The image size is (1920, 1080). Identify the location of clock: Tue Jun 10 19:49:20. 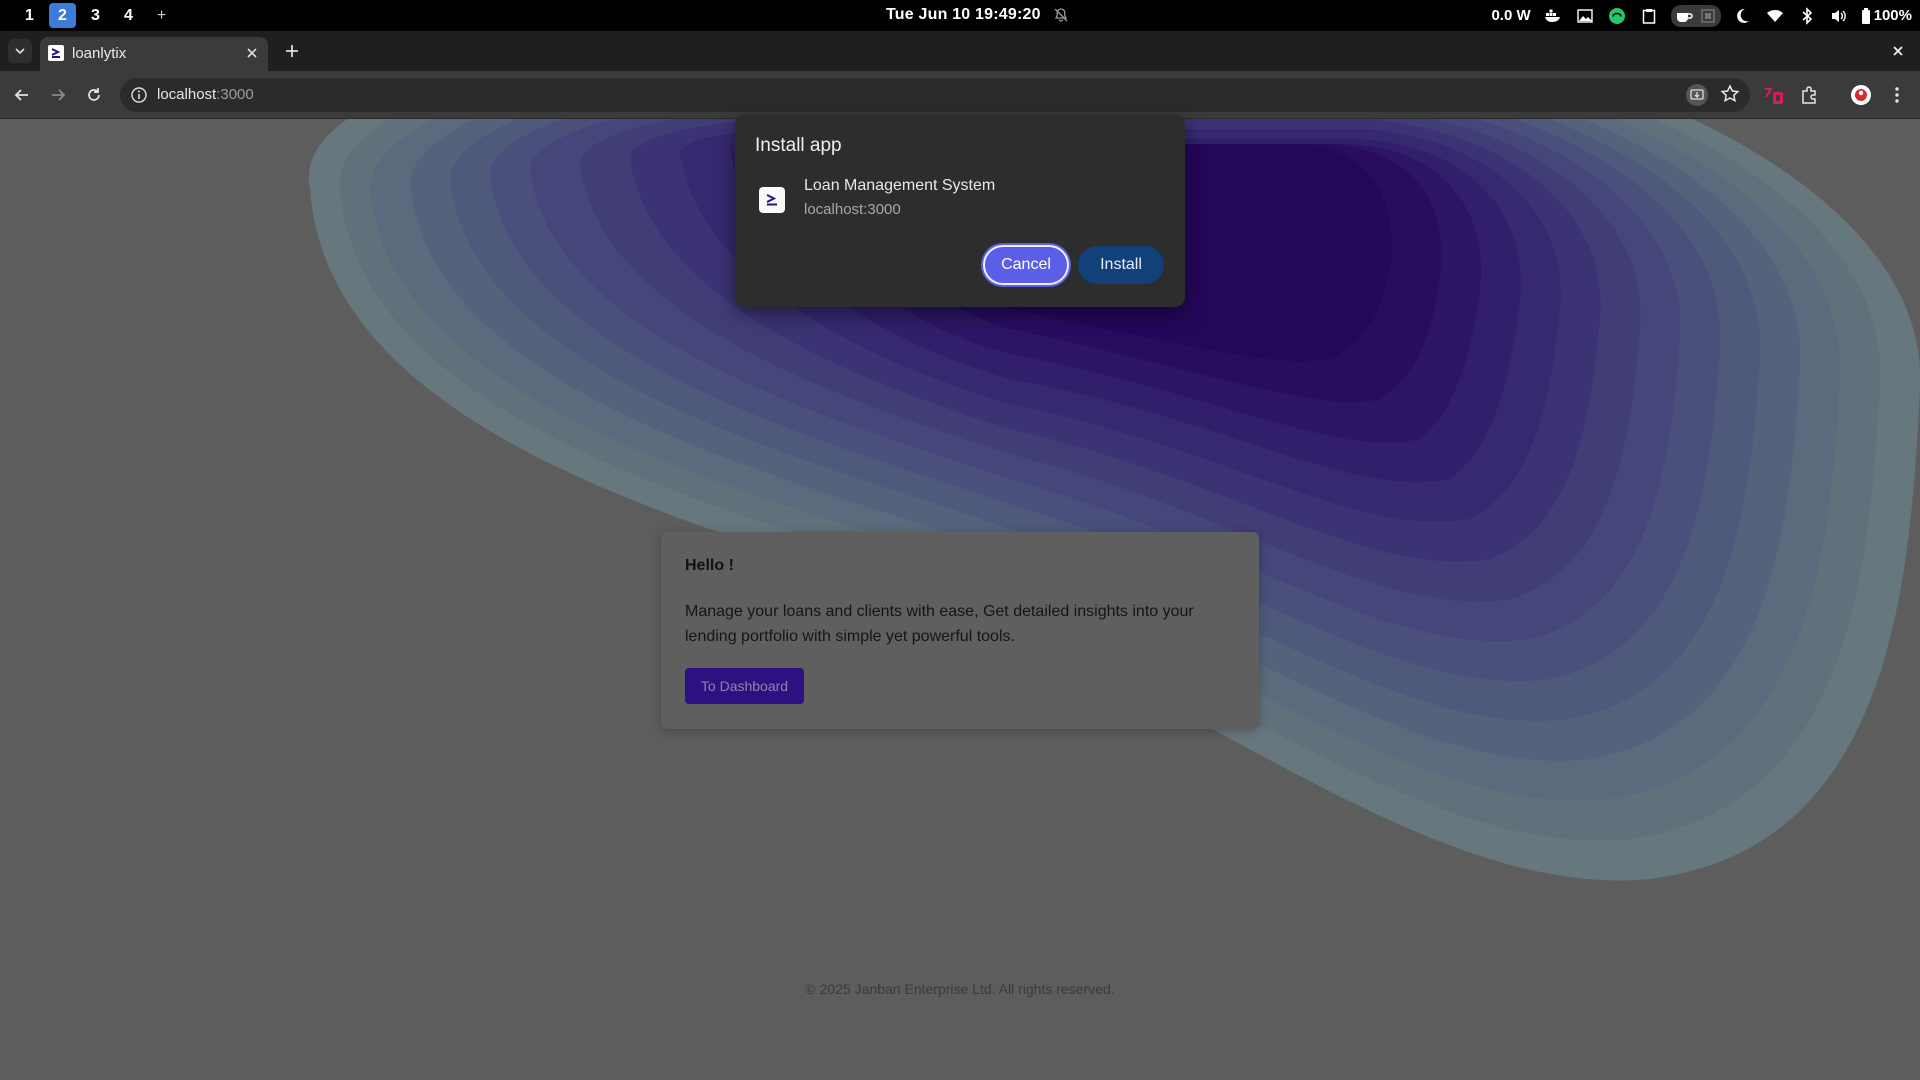
(963, 15).